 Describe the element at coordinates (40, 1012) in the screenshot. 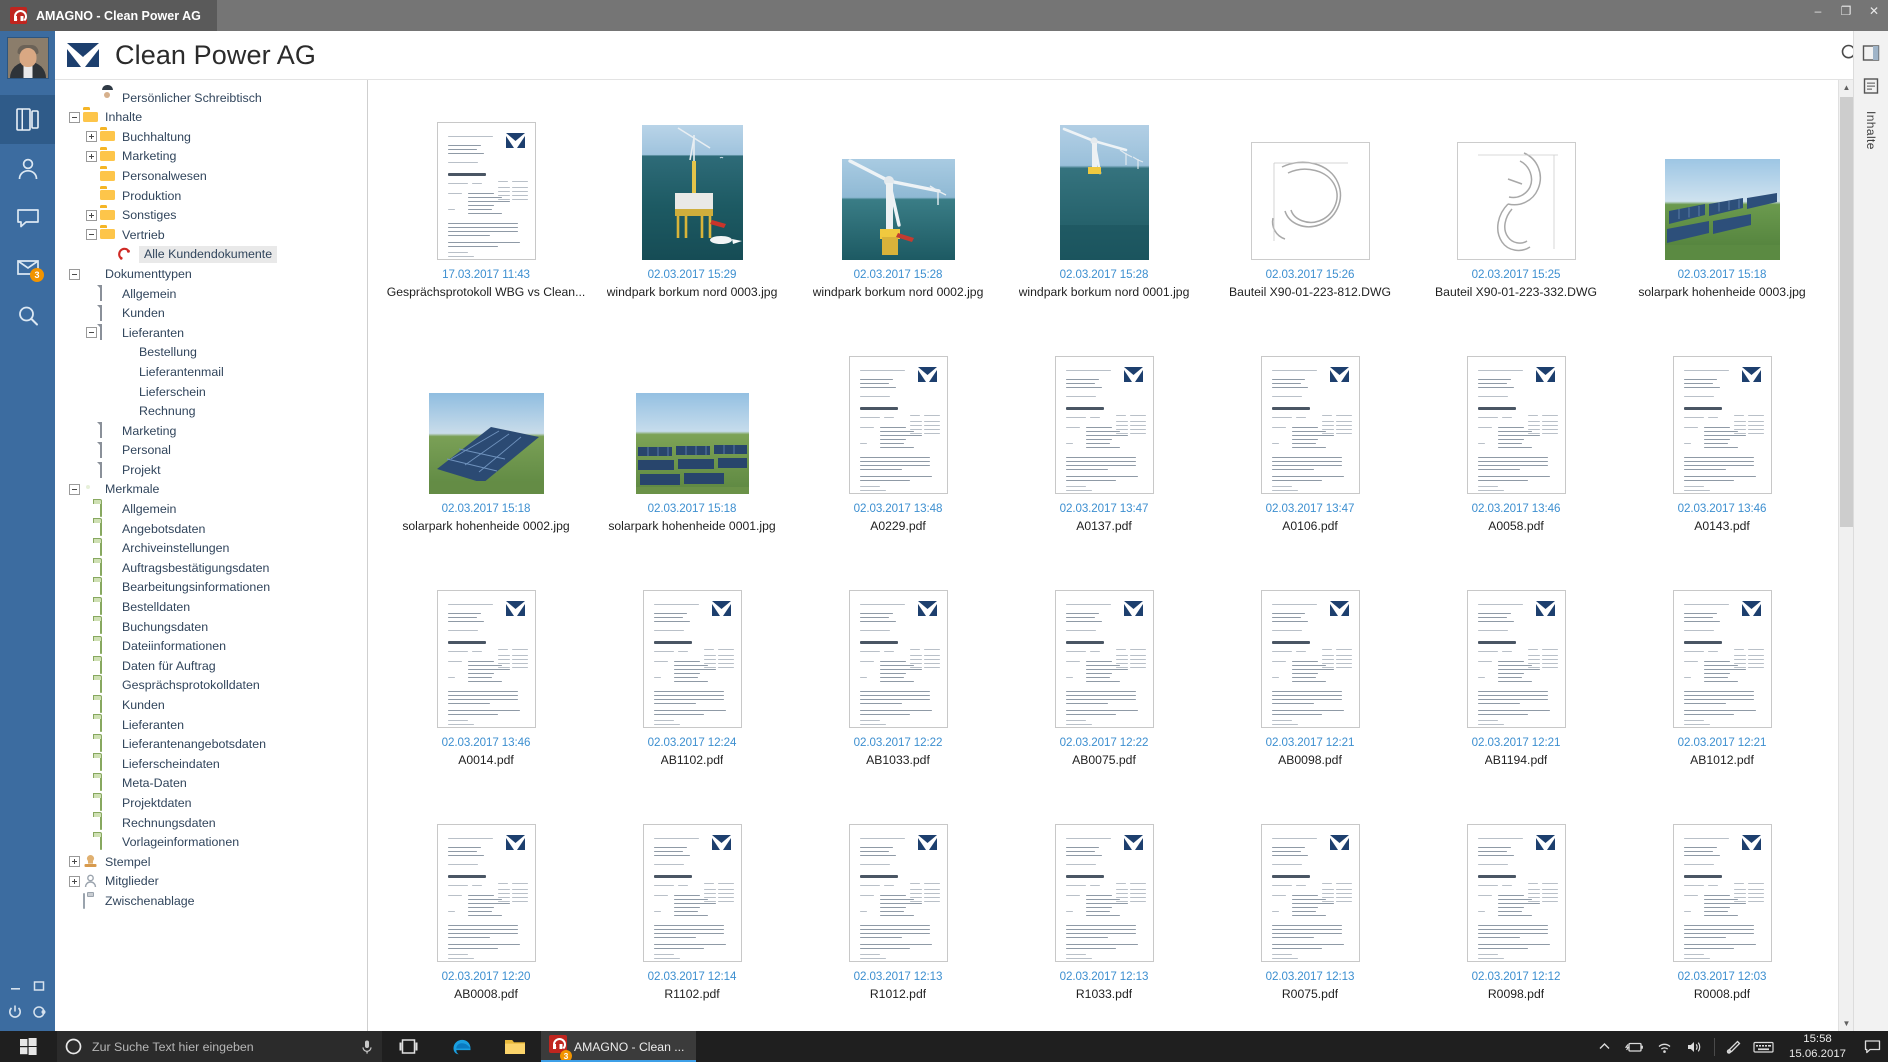

I see `logout-icon` at that location.